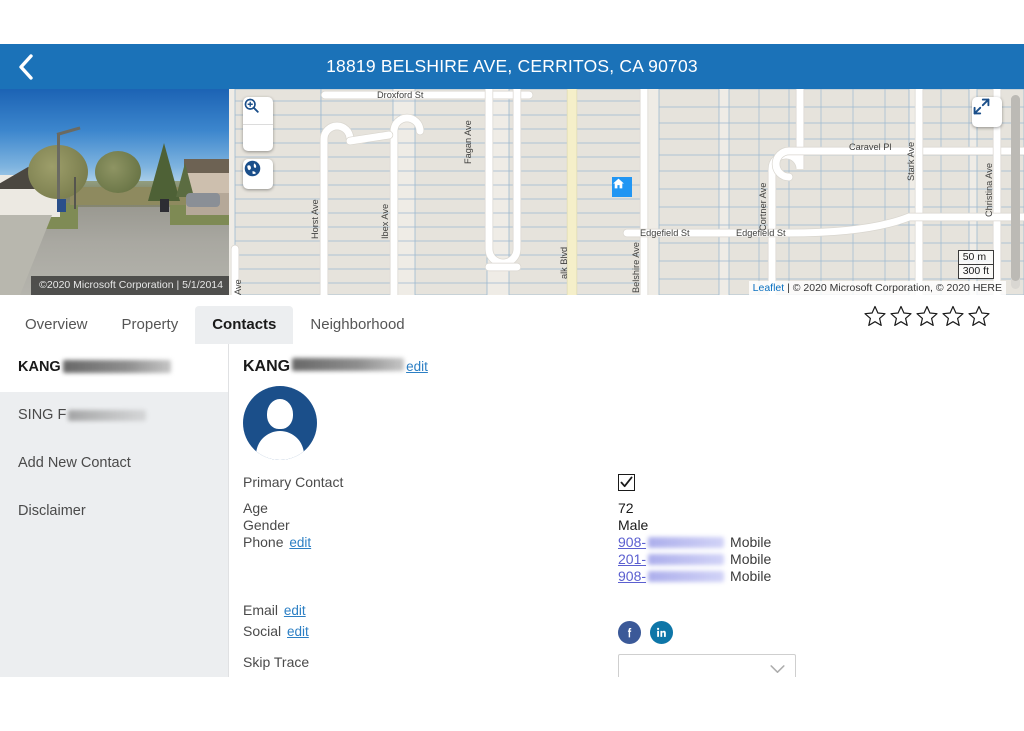 The height and width of the screenshot is (731, 1024). I want to click on edit-phone-link: edit, so click(300, 542).